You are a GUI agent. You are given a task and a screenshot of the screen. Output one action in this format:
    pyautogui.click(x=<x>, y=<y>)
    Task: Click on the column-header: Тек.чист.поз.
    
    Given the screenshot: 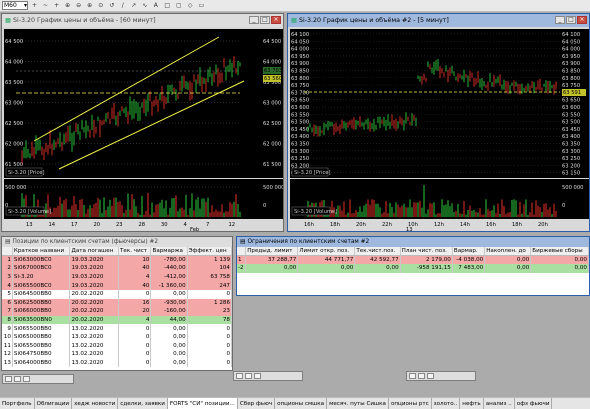 What is the action you would take?
    pyautogui.click(x=377, y=252)
    